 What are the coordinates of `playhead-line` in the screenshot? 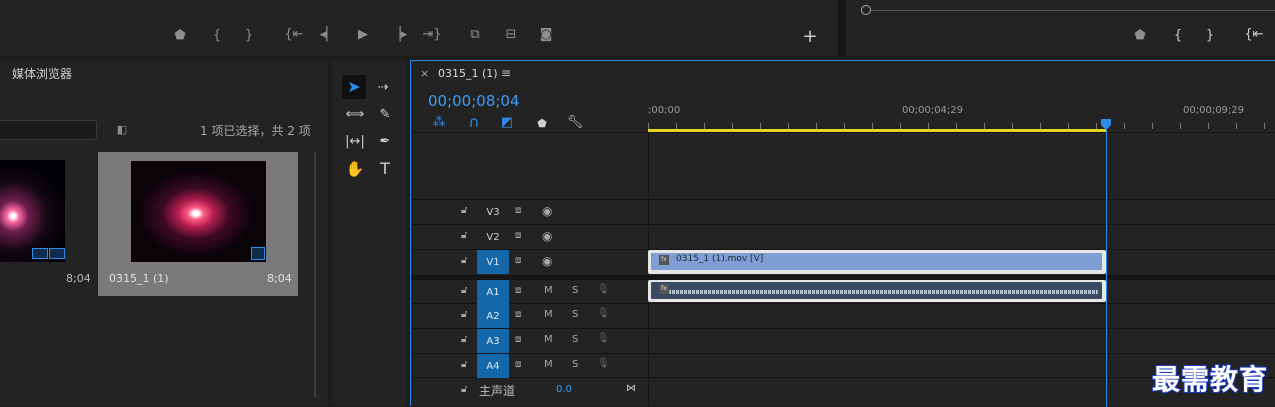 It's located at (1106, 268).